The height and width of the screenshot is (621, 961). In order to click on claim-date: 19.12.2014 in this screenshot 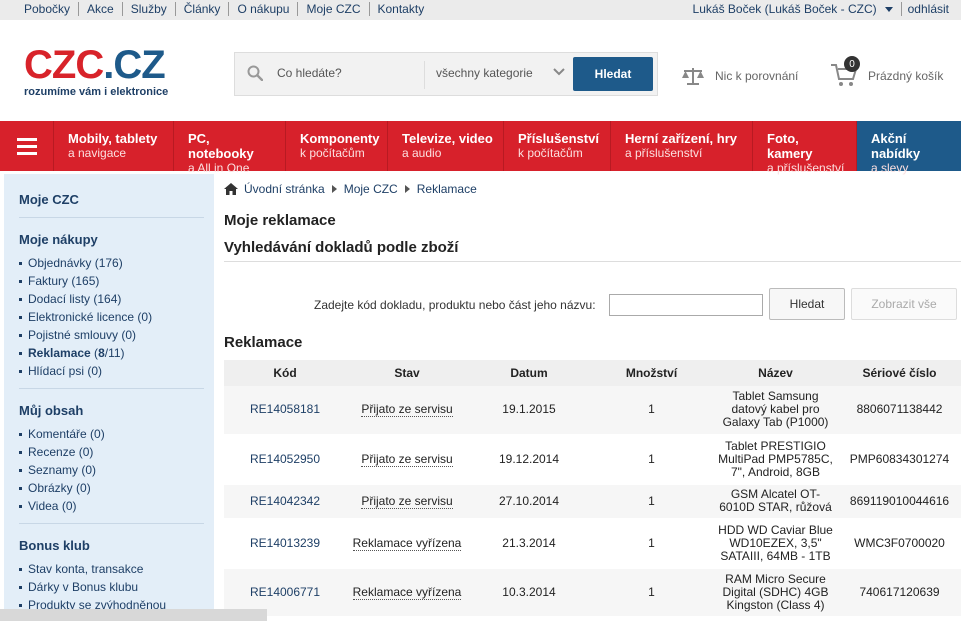, I will do `click(529, 459)`.